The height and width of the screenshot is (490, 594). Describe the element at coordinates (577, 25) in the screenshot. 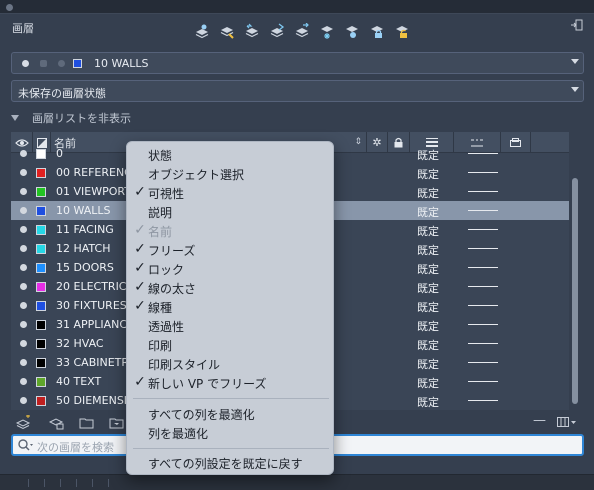

I see `dock-icon` at that location.